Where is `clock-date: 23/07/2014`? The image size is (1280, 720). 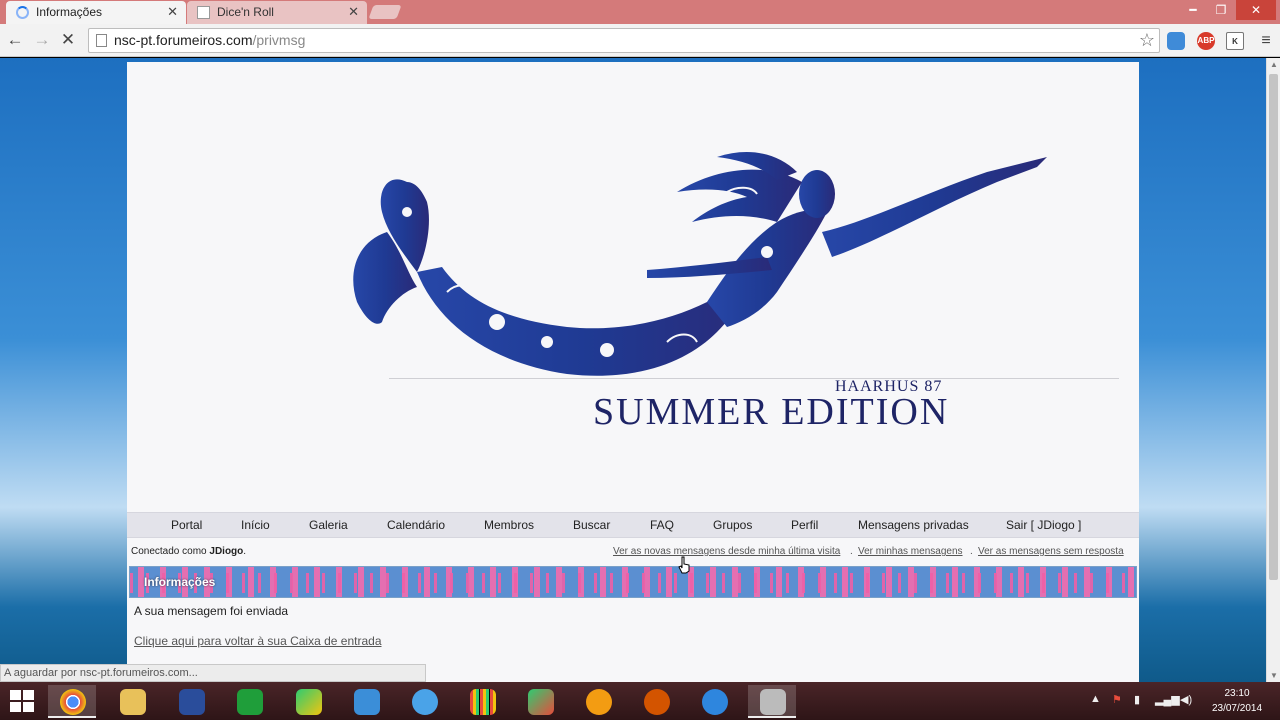
clock-date: 23/07/2014 is located at coordinates (1237, 708).